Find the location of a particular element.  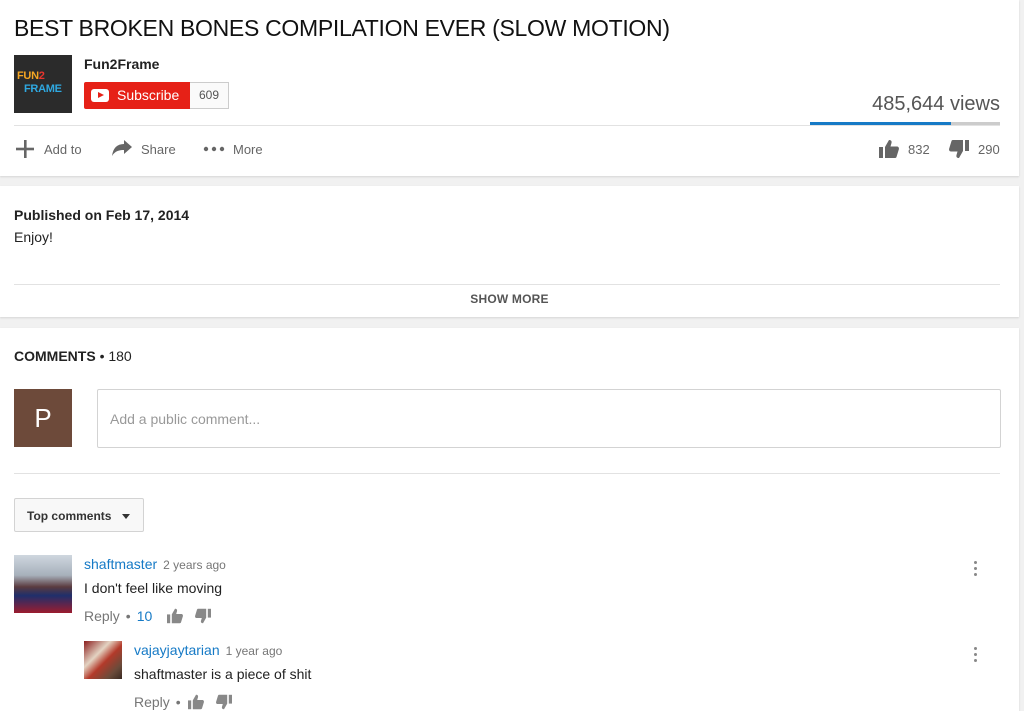

comment-time: 1 year ago is located at coordinates (254, 651).